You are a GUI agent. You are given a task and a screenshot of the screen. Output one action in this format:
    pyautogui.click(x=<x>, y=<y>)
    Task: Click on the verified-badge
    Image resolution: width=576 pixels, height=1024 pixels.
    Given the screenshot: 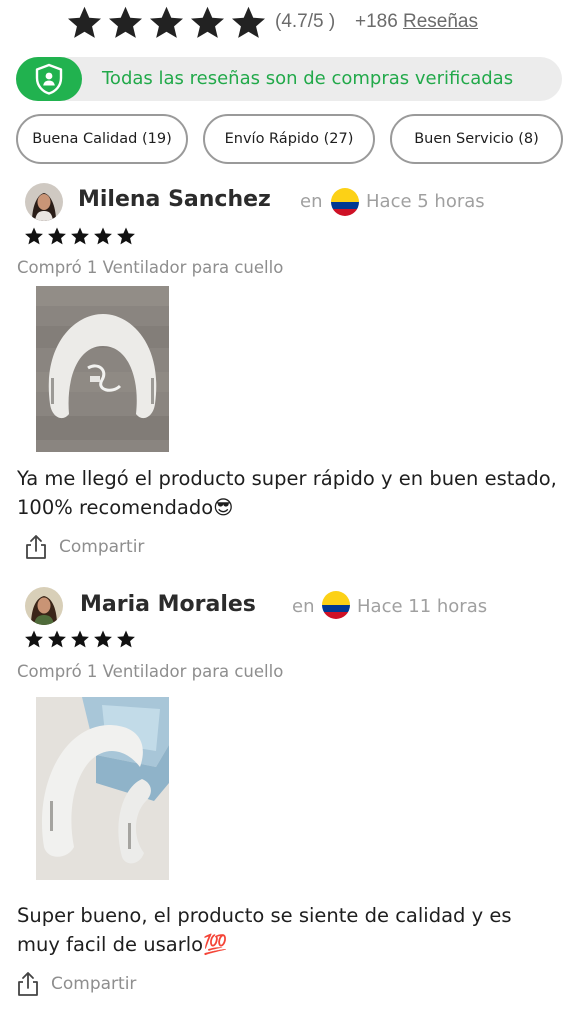 What is the action you would take?
    pyautogui.click(x=49, y=79)
    